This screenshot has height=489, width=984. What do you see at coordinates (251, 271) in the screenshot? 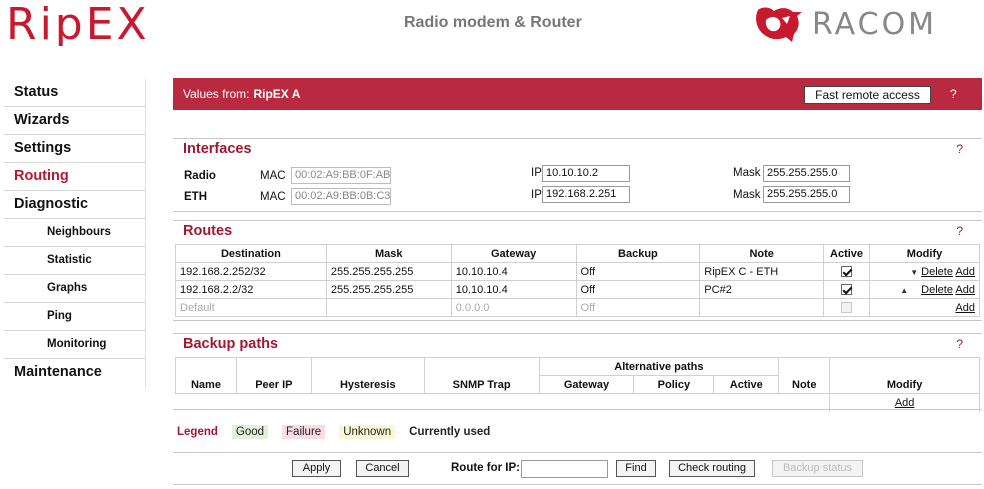
I see `route-destination: 192.168.2.252/32` at bounding box center [251, 271].